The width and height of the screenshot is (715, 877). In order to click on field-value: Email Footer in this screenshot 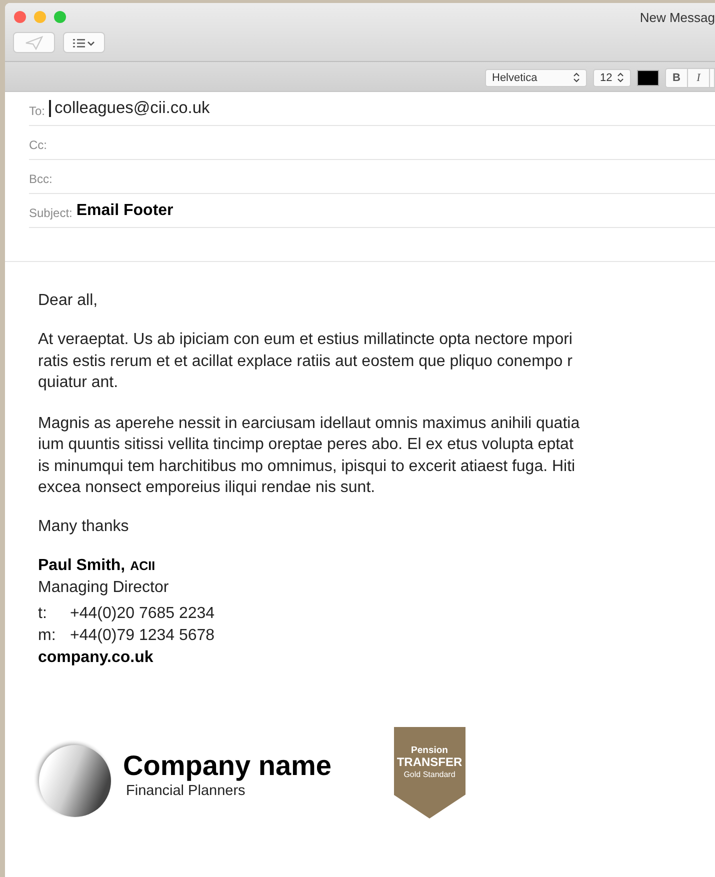, I will do `click(125, 211)`.